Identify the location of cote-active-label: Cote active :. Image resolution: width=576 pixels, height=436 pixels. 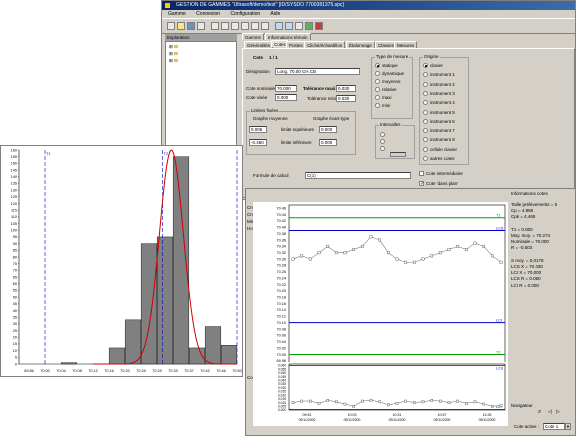
(527, 426).